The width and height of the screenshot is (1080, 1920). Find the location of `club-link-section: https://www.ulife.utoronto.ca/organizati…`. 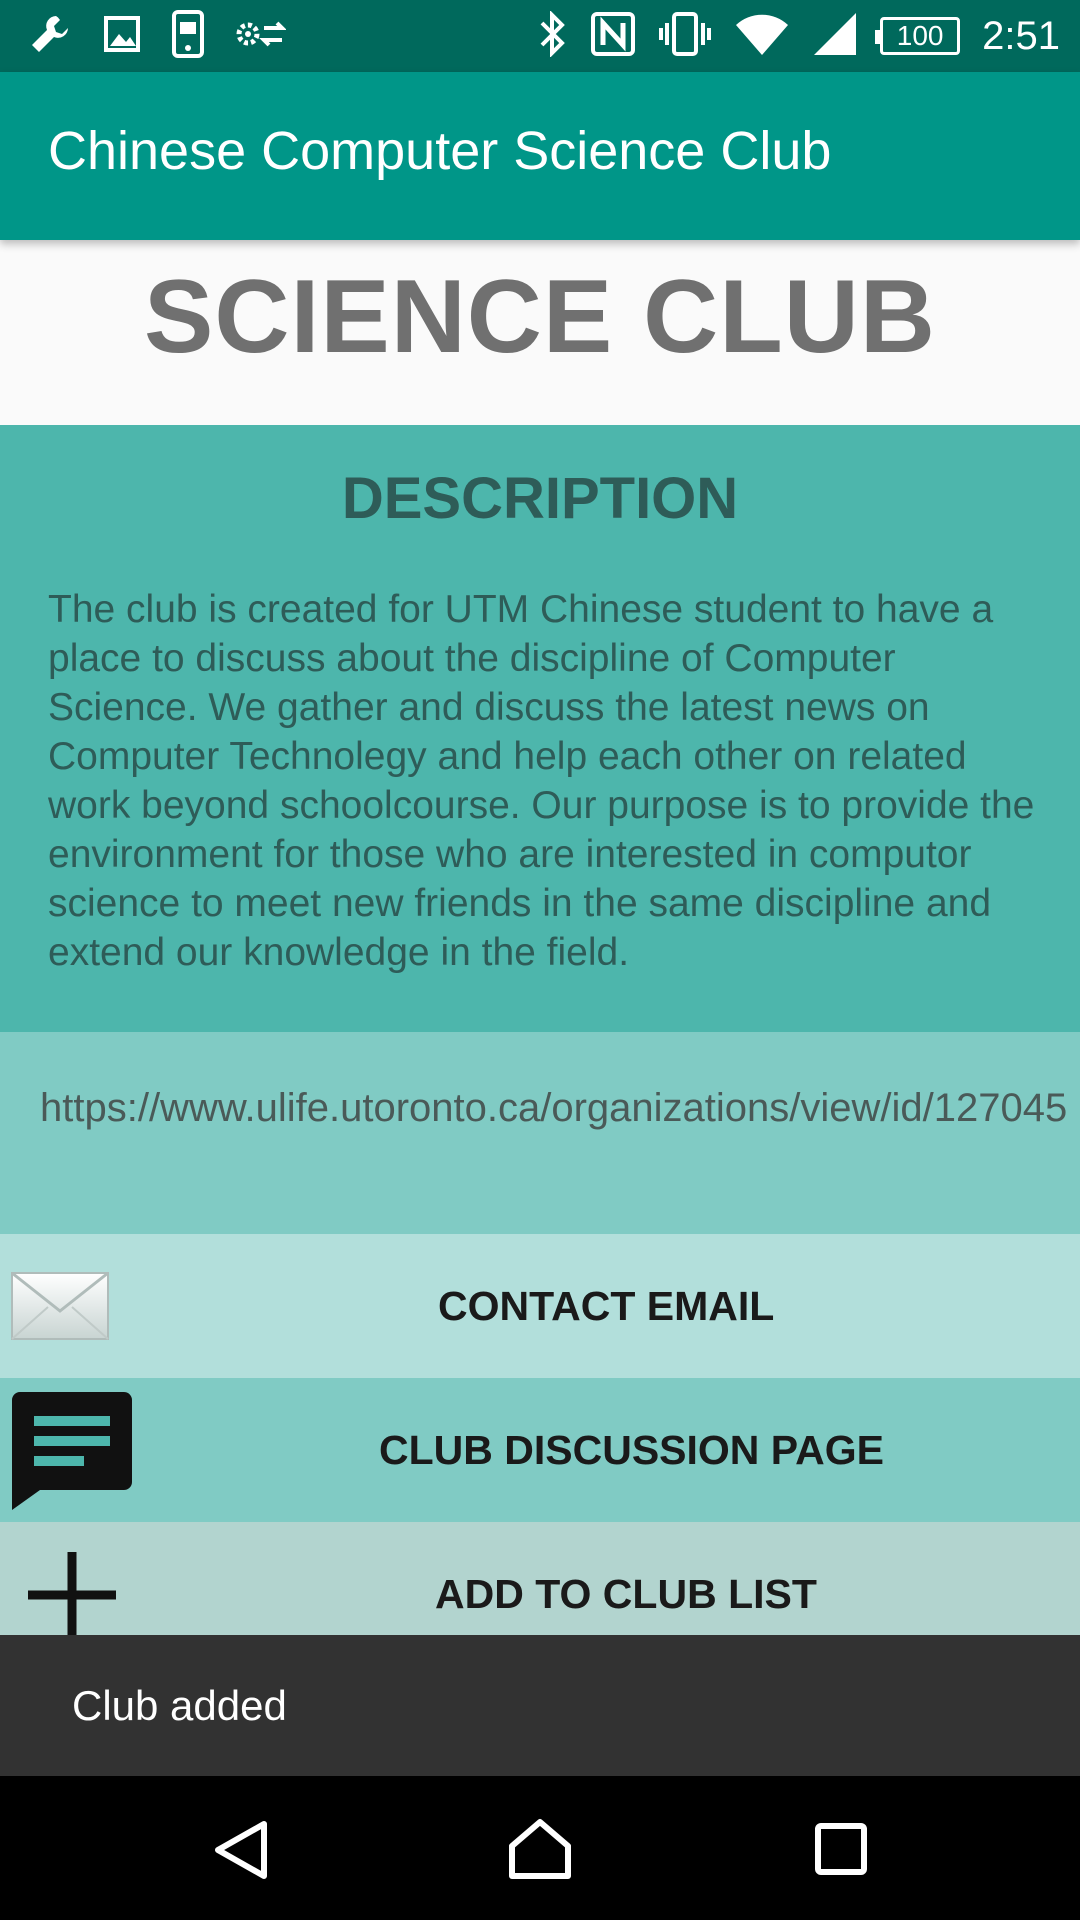

club-link-section: https://www.ulife.utoronto.ca/organizati… is located at coordinates (540, 1133).